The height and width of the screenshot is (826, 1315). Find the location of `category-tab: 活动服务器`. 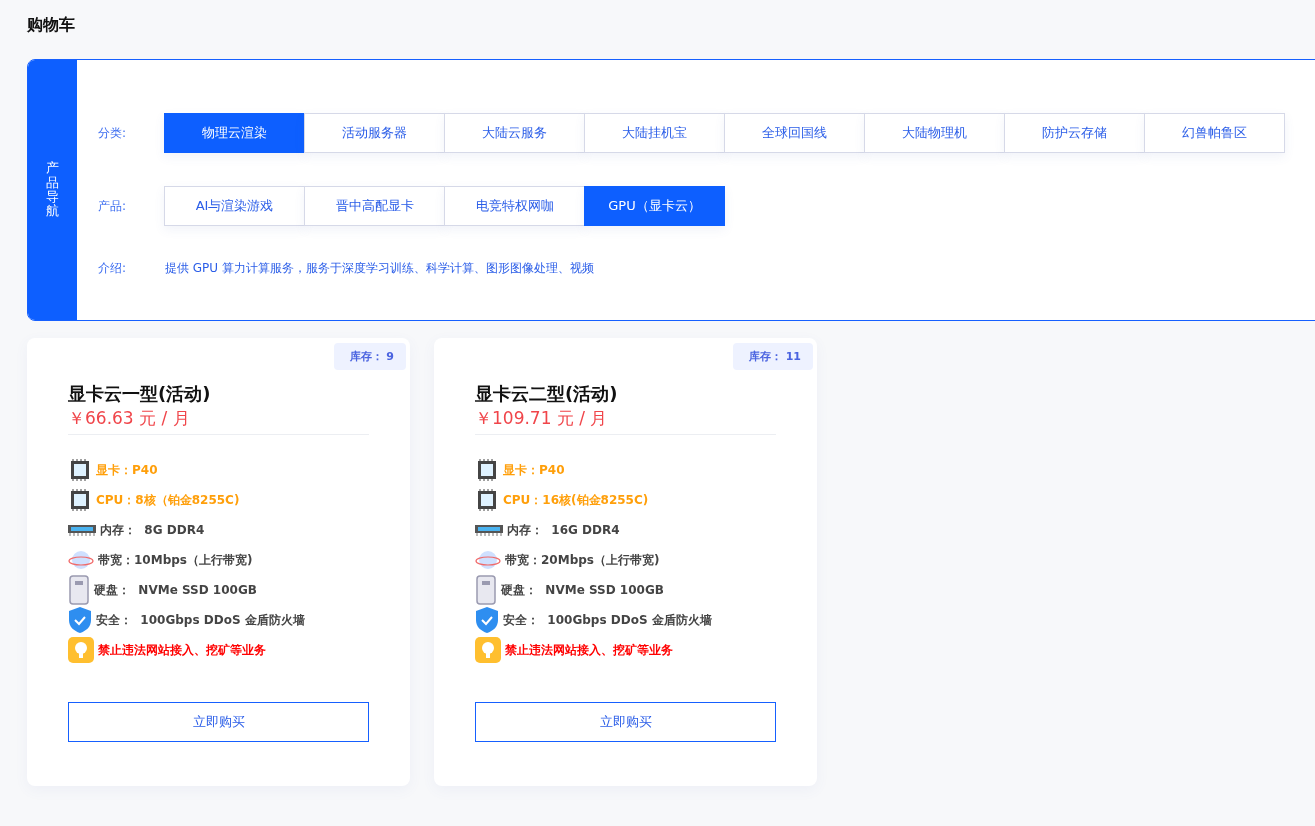

category-tab: 活动服务器 is located at coordinates (374, 133).